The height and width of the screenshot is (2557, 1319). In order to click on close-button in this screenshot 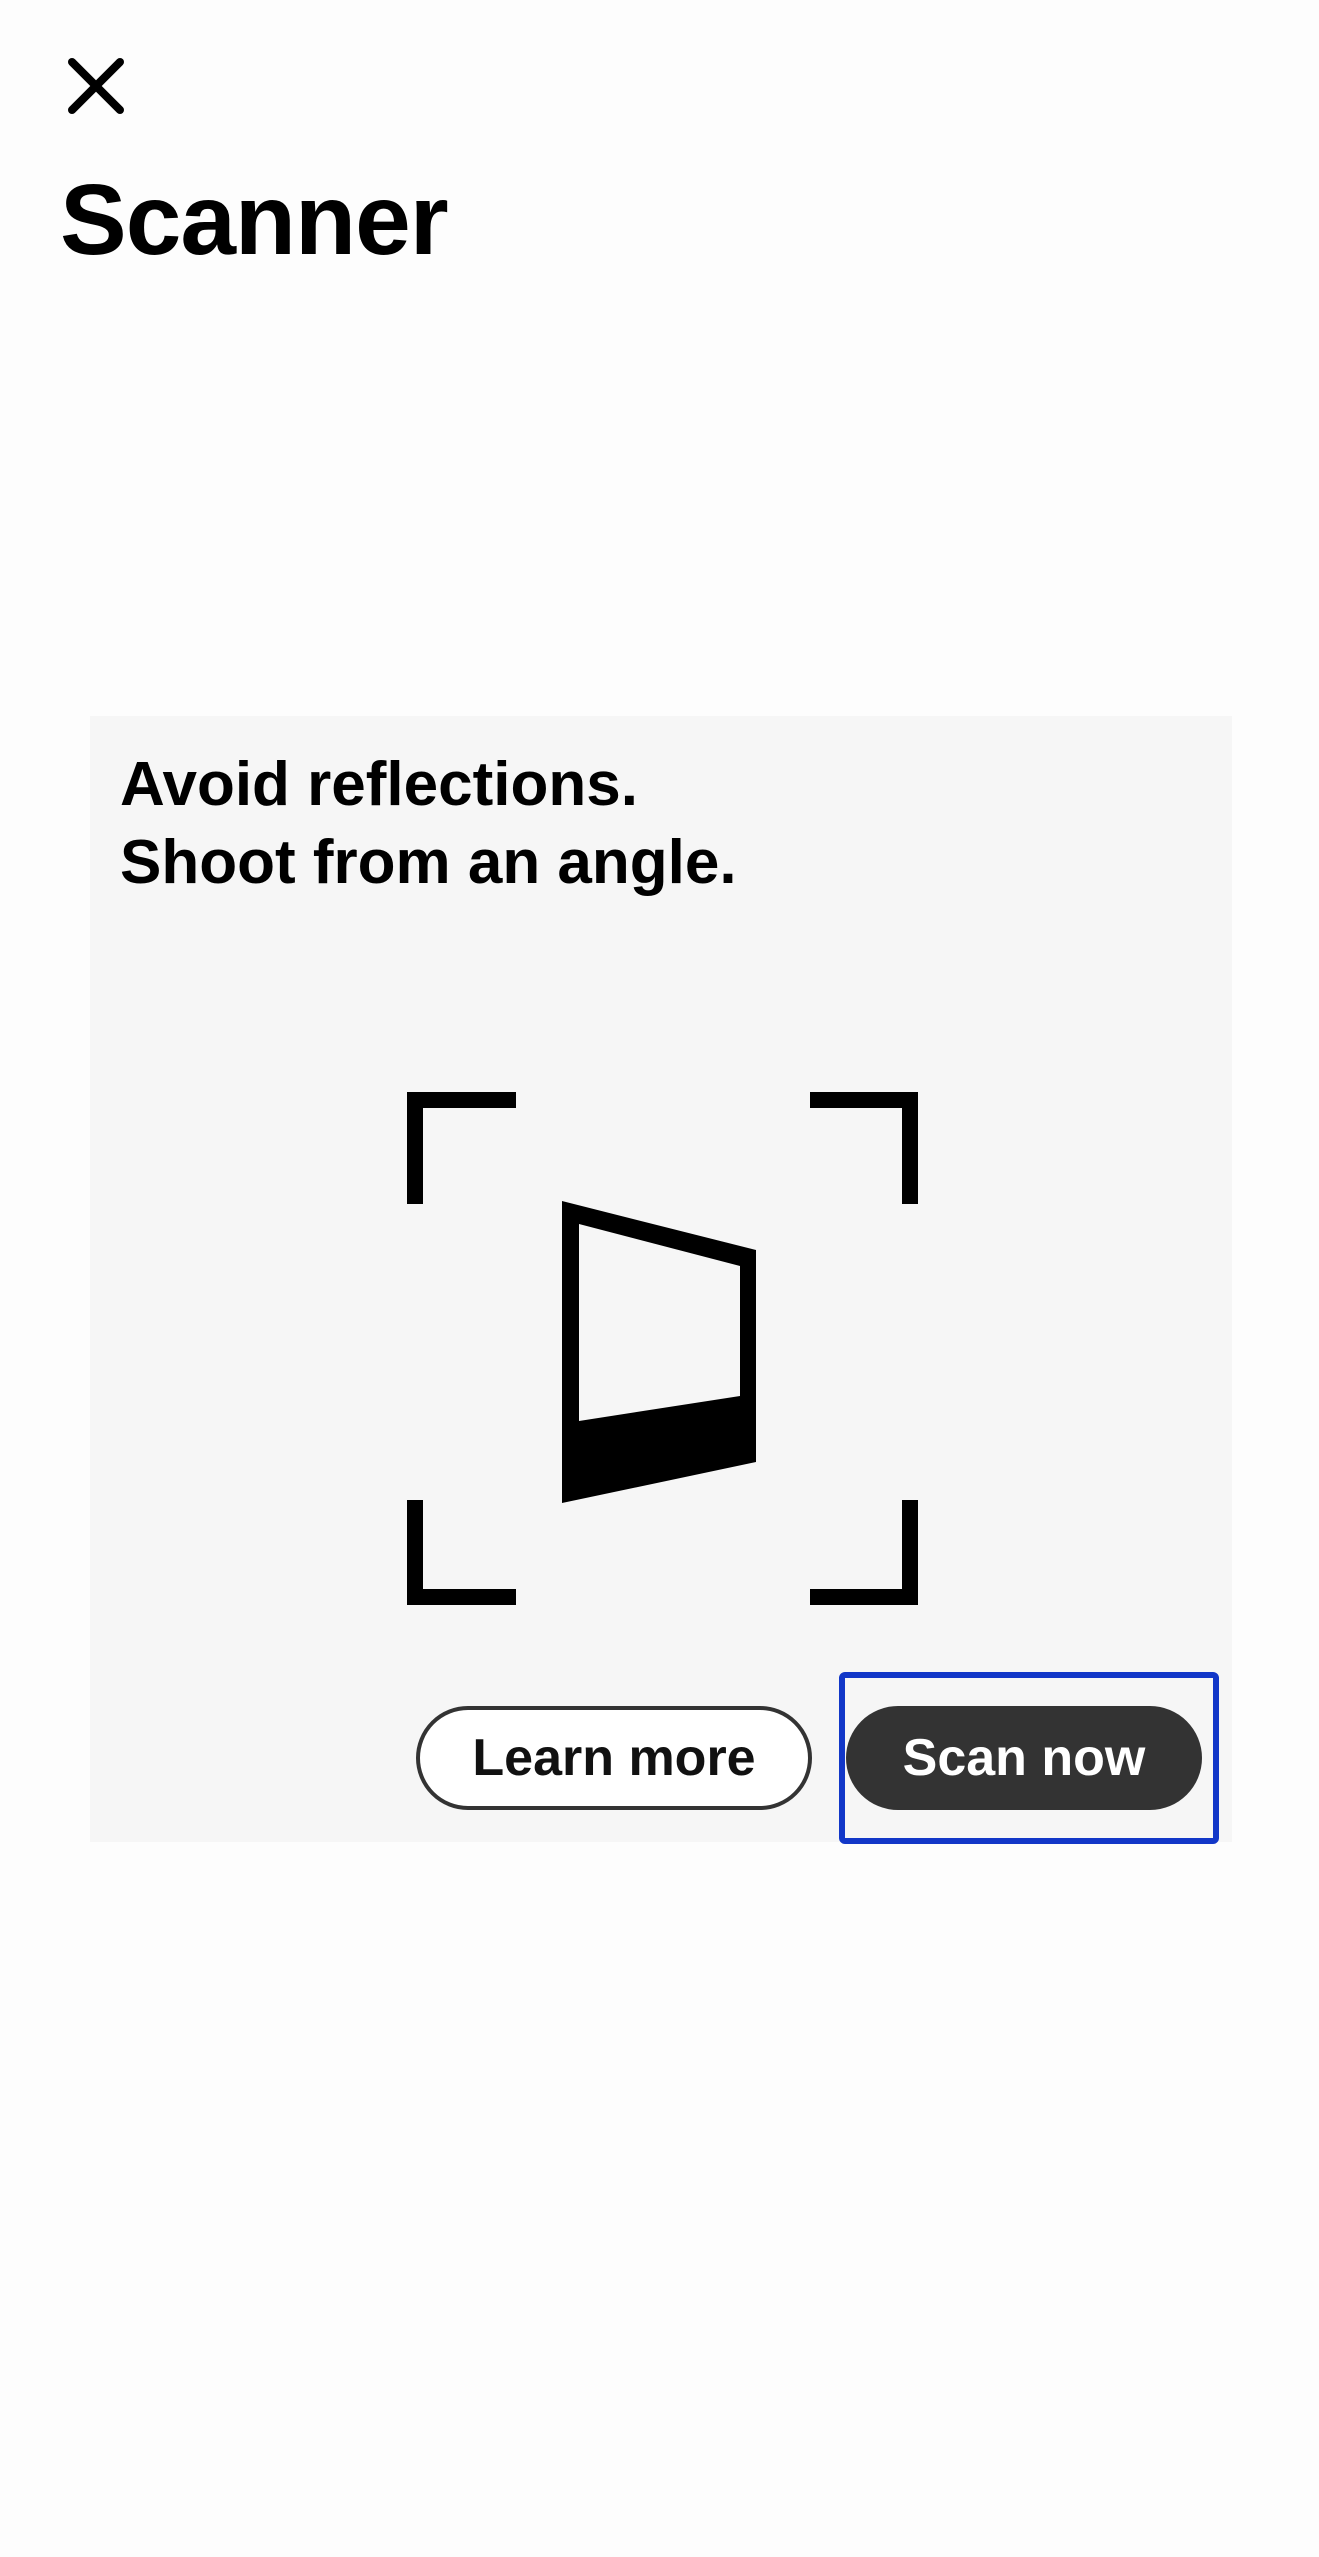, I will do `click(96, 86)`.